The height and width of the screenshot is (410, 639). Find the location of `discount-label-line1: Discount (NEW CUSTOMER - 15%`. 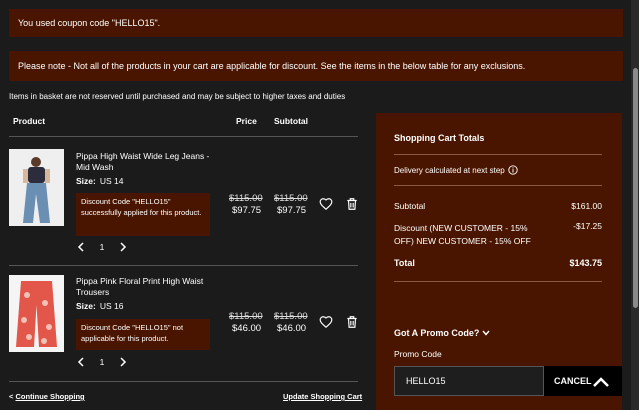

discount-label-line1: Discount (NEW CUSTOMER - 15% is located at coordinates (461, 228).